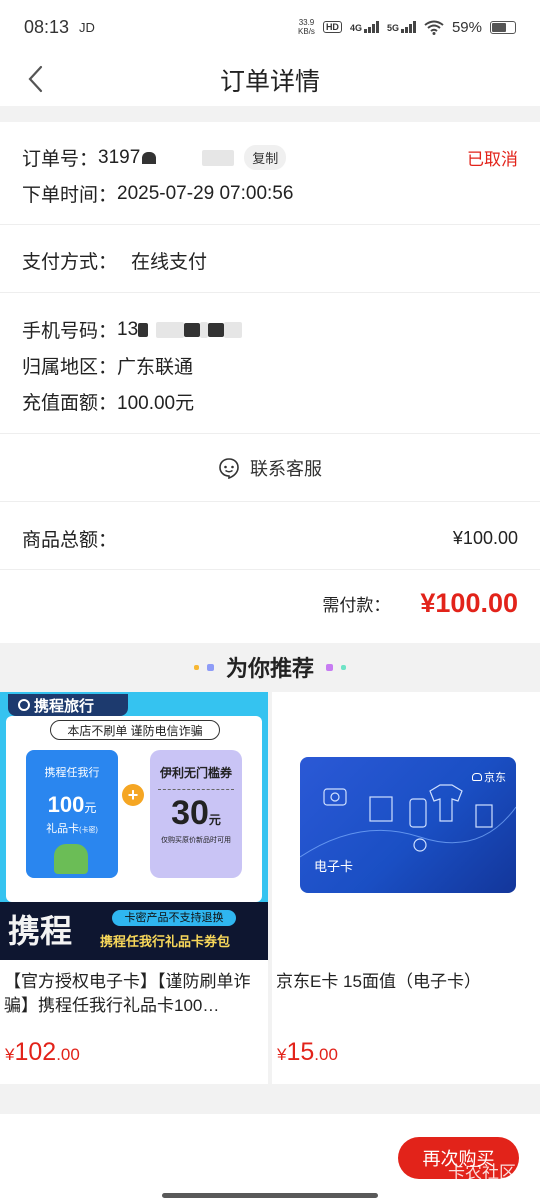  Describe the element at coordinates (68, 705) in the screenshot. I see `ctrip-brand-label: 携程旅行` at that location.